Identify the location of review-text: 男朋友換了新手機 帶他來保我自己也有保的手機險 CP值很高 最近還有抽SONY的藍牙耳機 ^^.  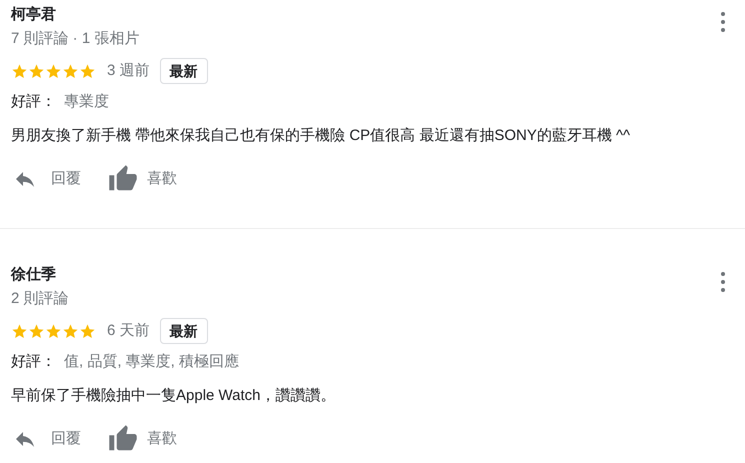
(320, 136).